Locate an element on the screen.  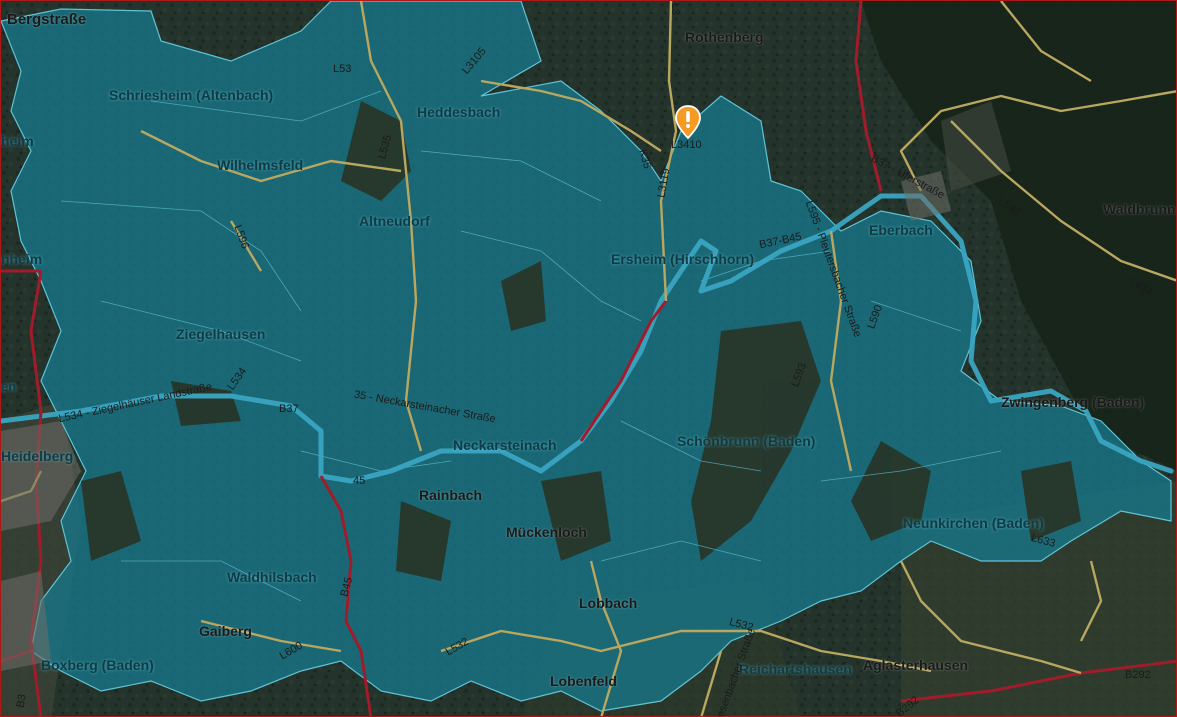
road-label-l53: L53 is located at coordinates (342, 69).